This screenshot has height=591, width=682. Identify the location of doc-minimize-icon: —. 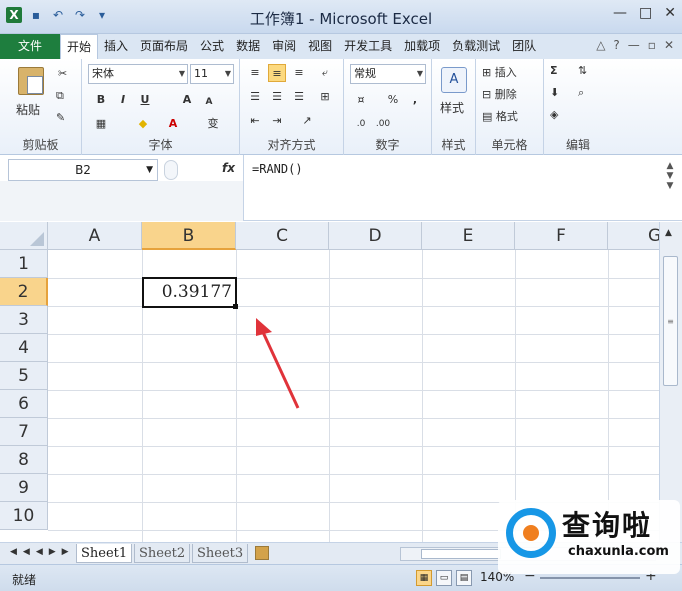
(634, 45).